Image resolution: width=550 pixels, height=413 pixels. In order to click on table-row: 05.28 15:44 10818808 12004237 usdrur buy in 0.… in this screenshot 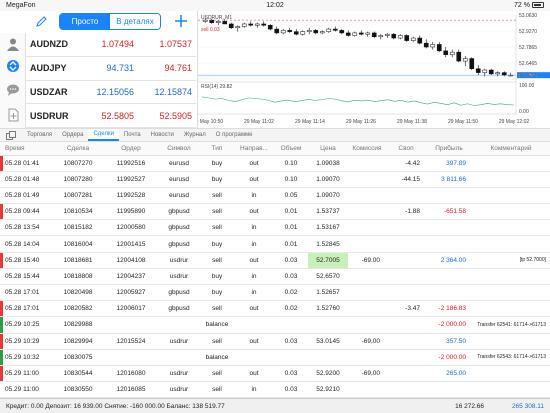, I will do `click(275, 277)`.